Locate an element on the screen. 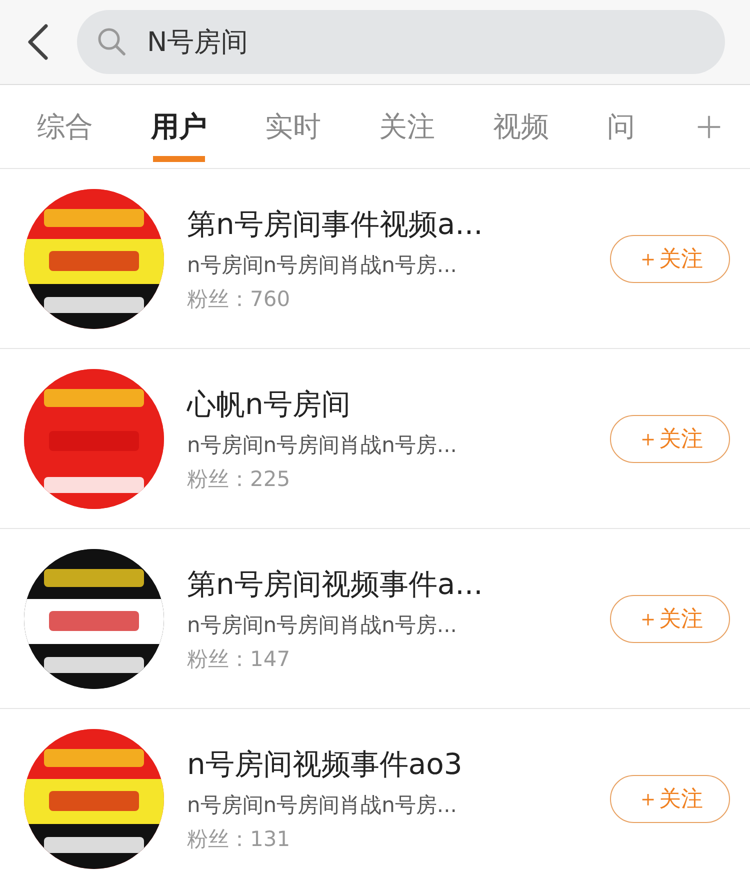 This screenshot has height=880, width=750. user-name: 心帆n号房间 is located at coordinates (398, 404).